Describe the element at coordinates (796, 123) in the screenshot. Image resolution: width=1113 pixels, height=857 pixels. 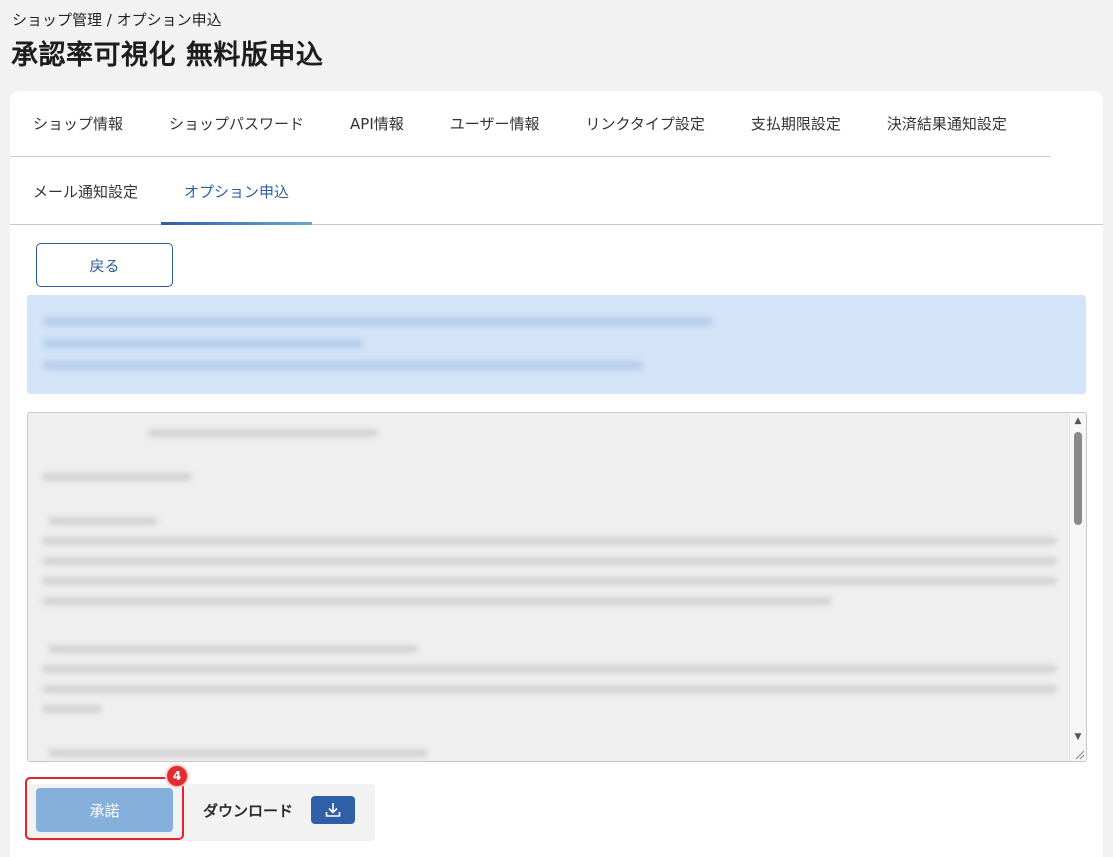
I see `tab-payment-deadline-settings: 支払期限設定` at that location.